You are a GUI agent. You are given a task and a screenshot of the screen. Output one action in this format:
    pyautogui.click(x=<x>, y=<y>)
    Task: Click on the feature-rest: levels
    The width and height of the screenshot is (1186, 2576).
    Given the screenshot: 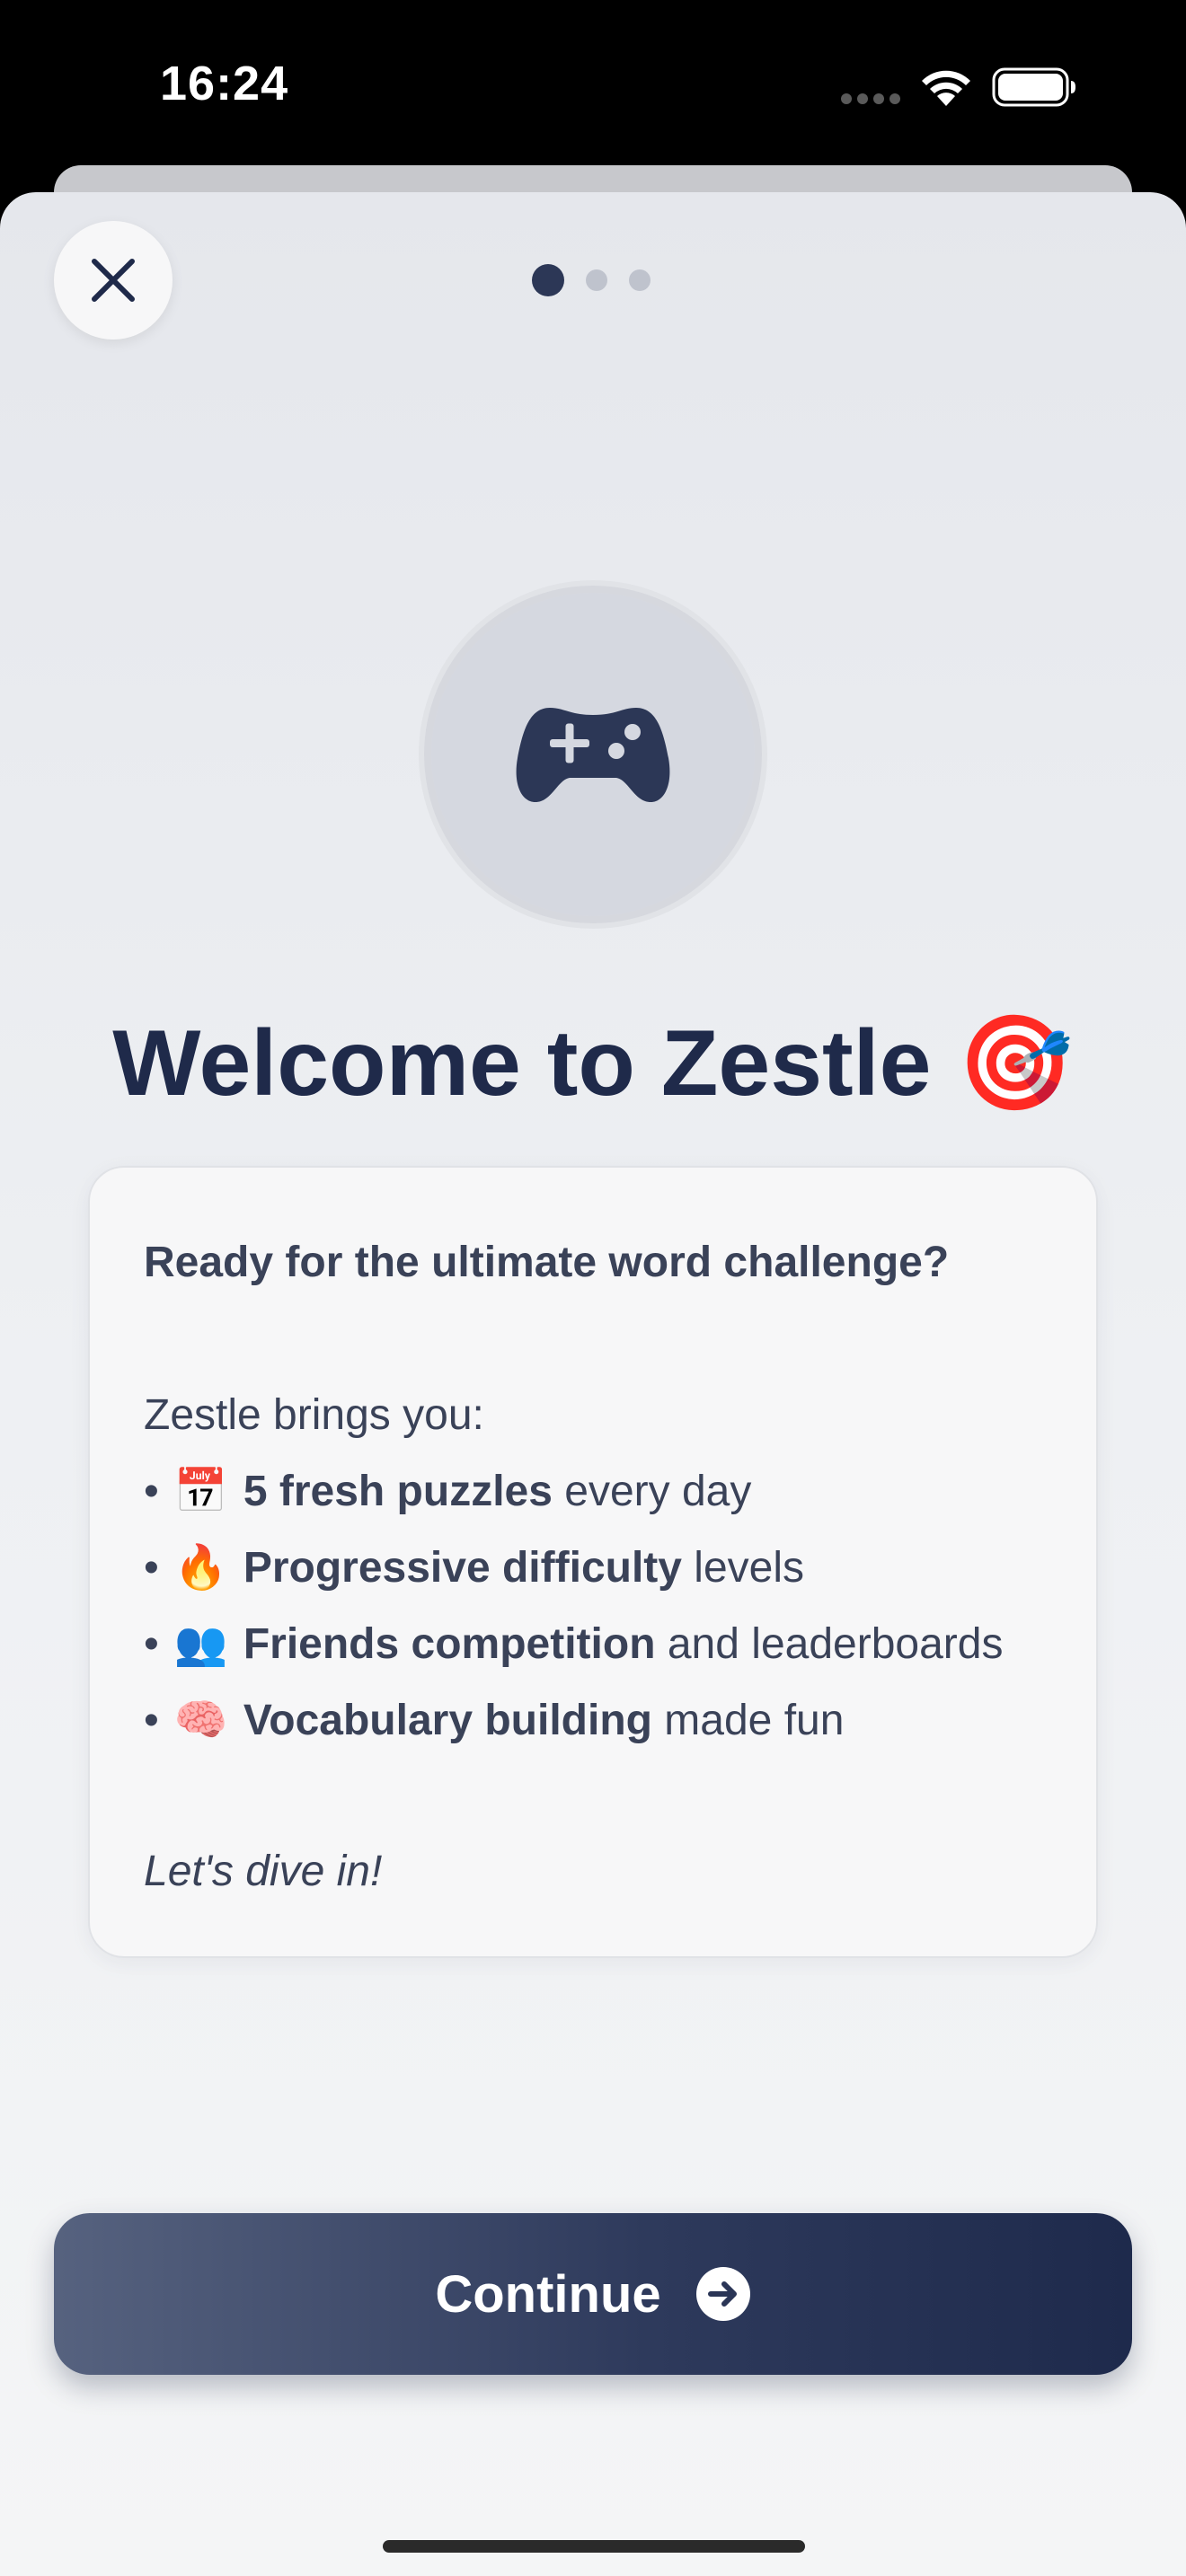 What is the action you would take?
    pyautogui.click(x=743, y=1568)
    